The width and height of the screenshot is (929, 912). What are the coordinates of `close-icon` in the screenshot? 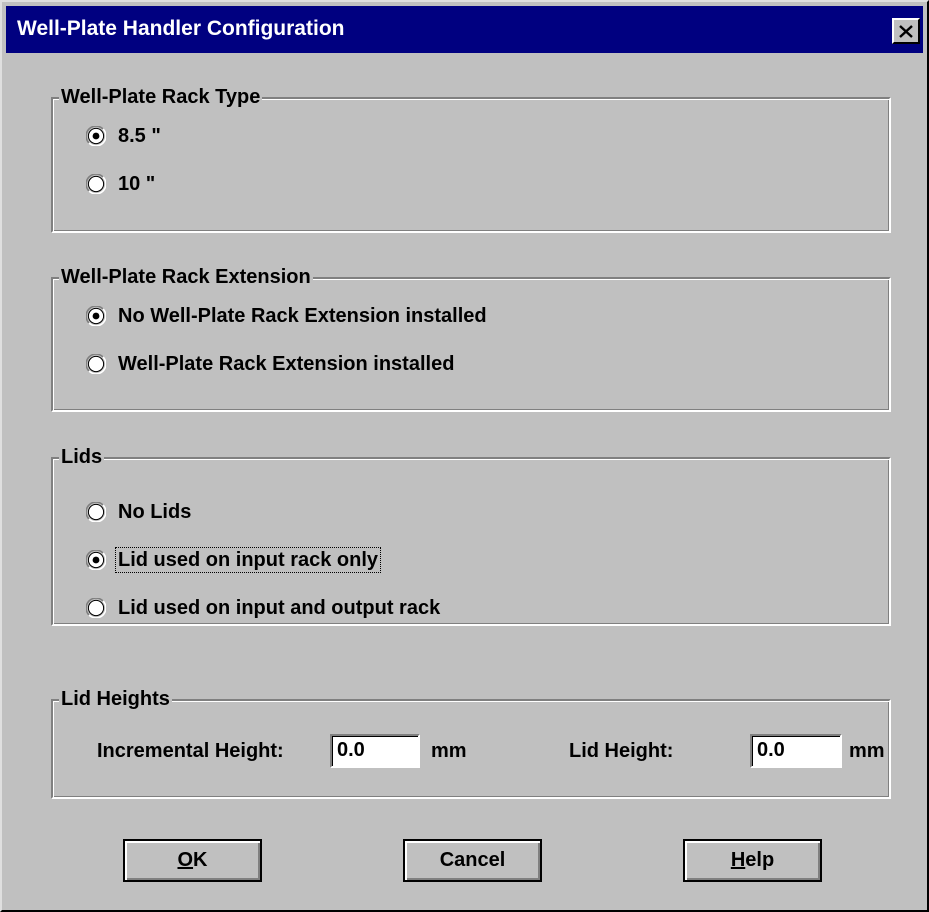 It's located at (906, 31).